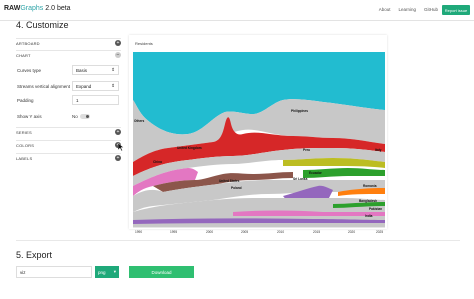 This screenshot has width=474, height=299. What do you see at coordinates (32, 8) in the screenshot?
I see `logo-graphs: Graphs` at bounding box center [32, 8].